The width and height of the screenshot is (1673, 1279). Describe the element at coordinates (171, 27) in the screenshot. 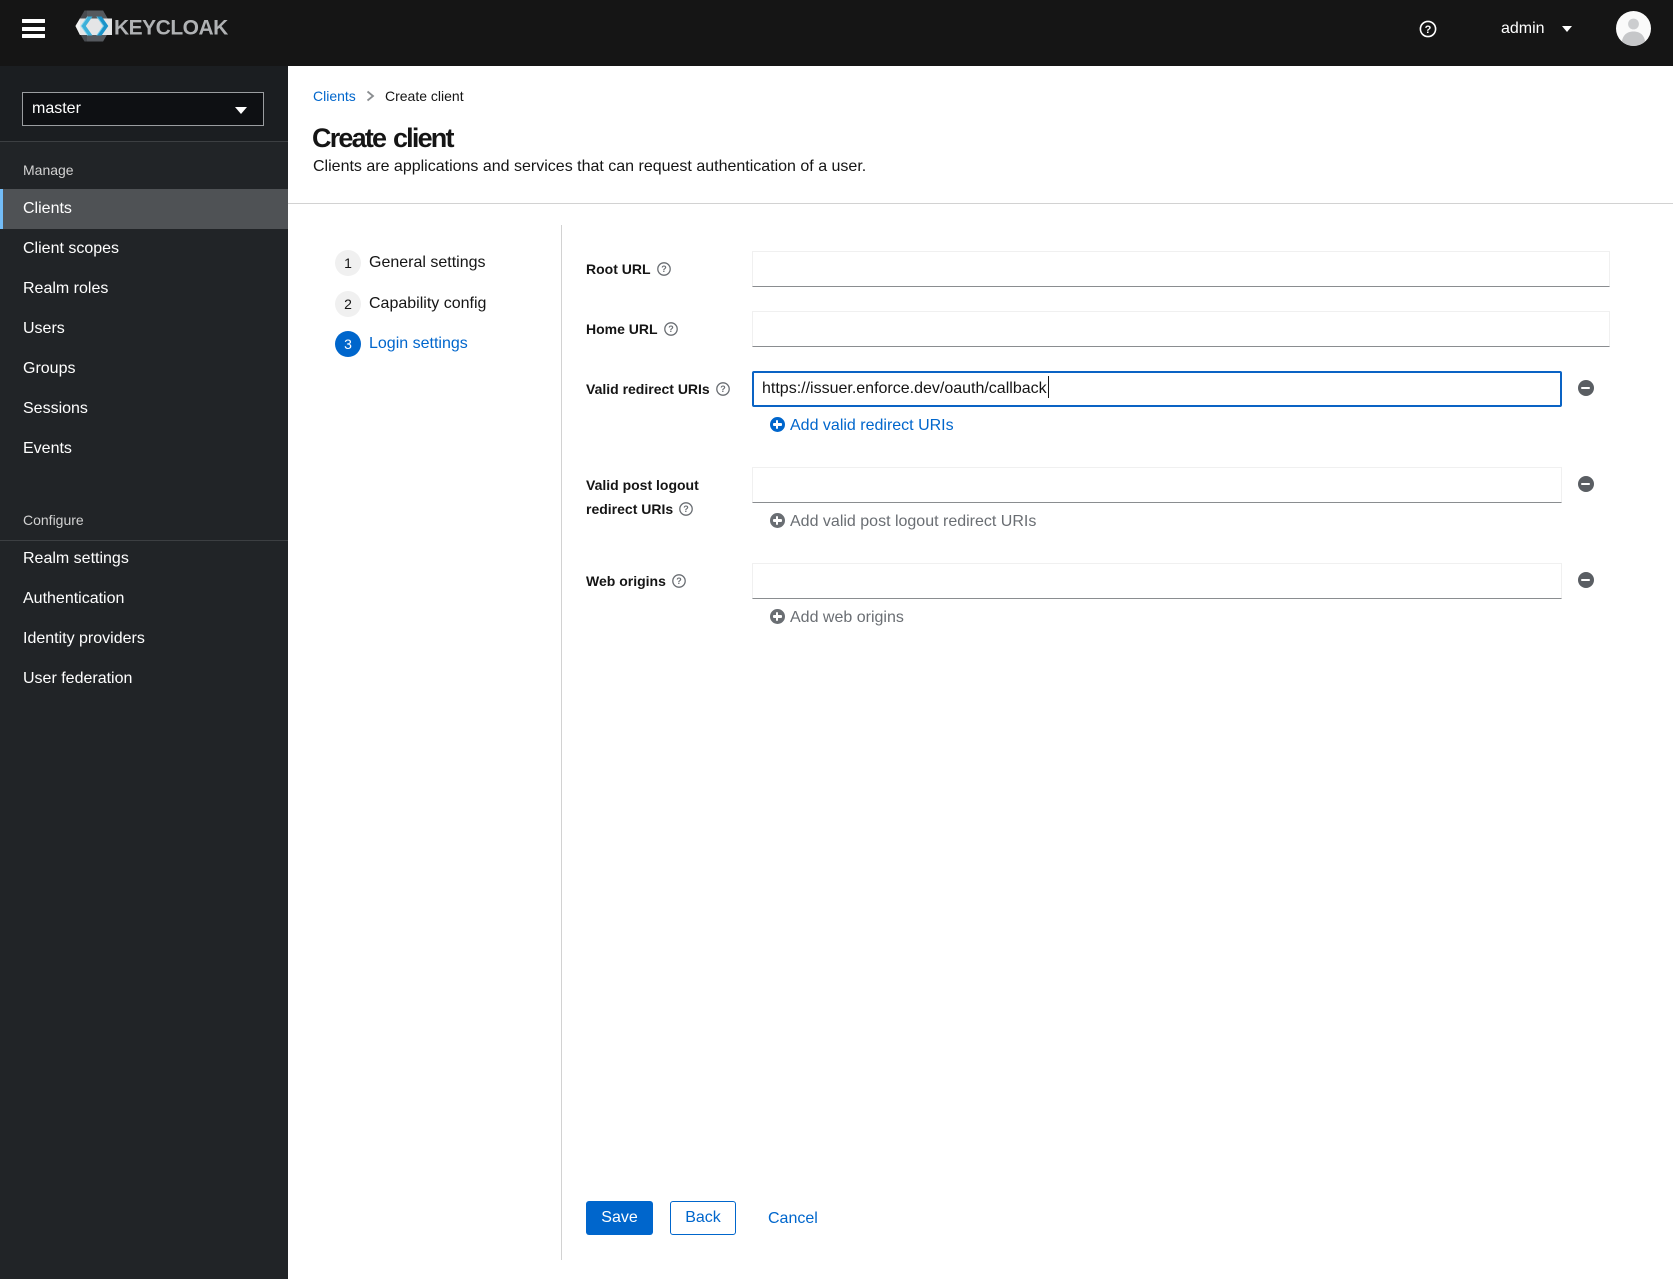

I see `svg-text: KEYCLOAK` at that location.